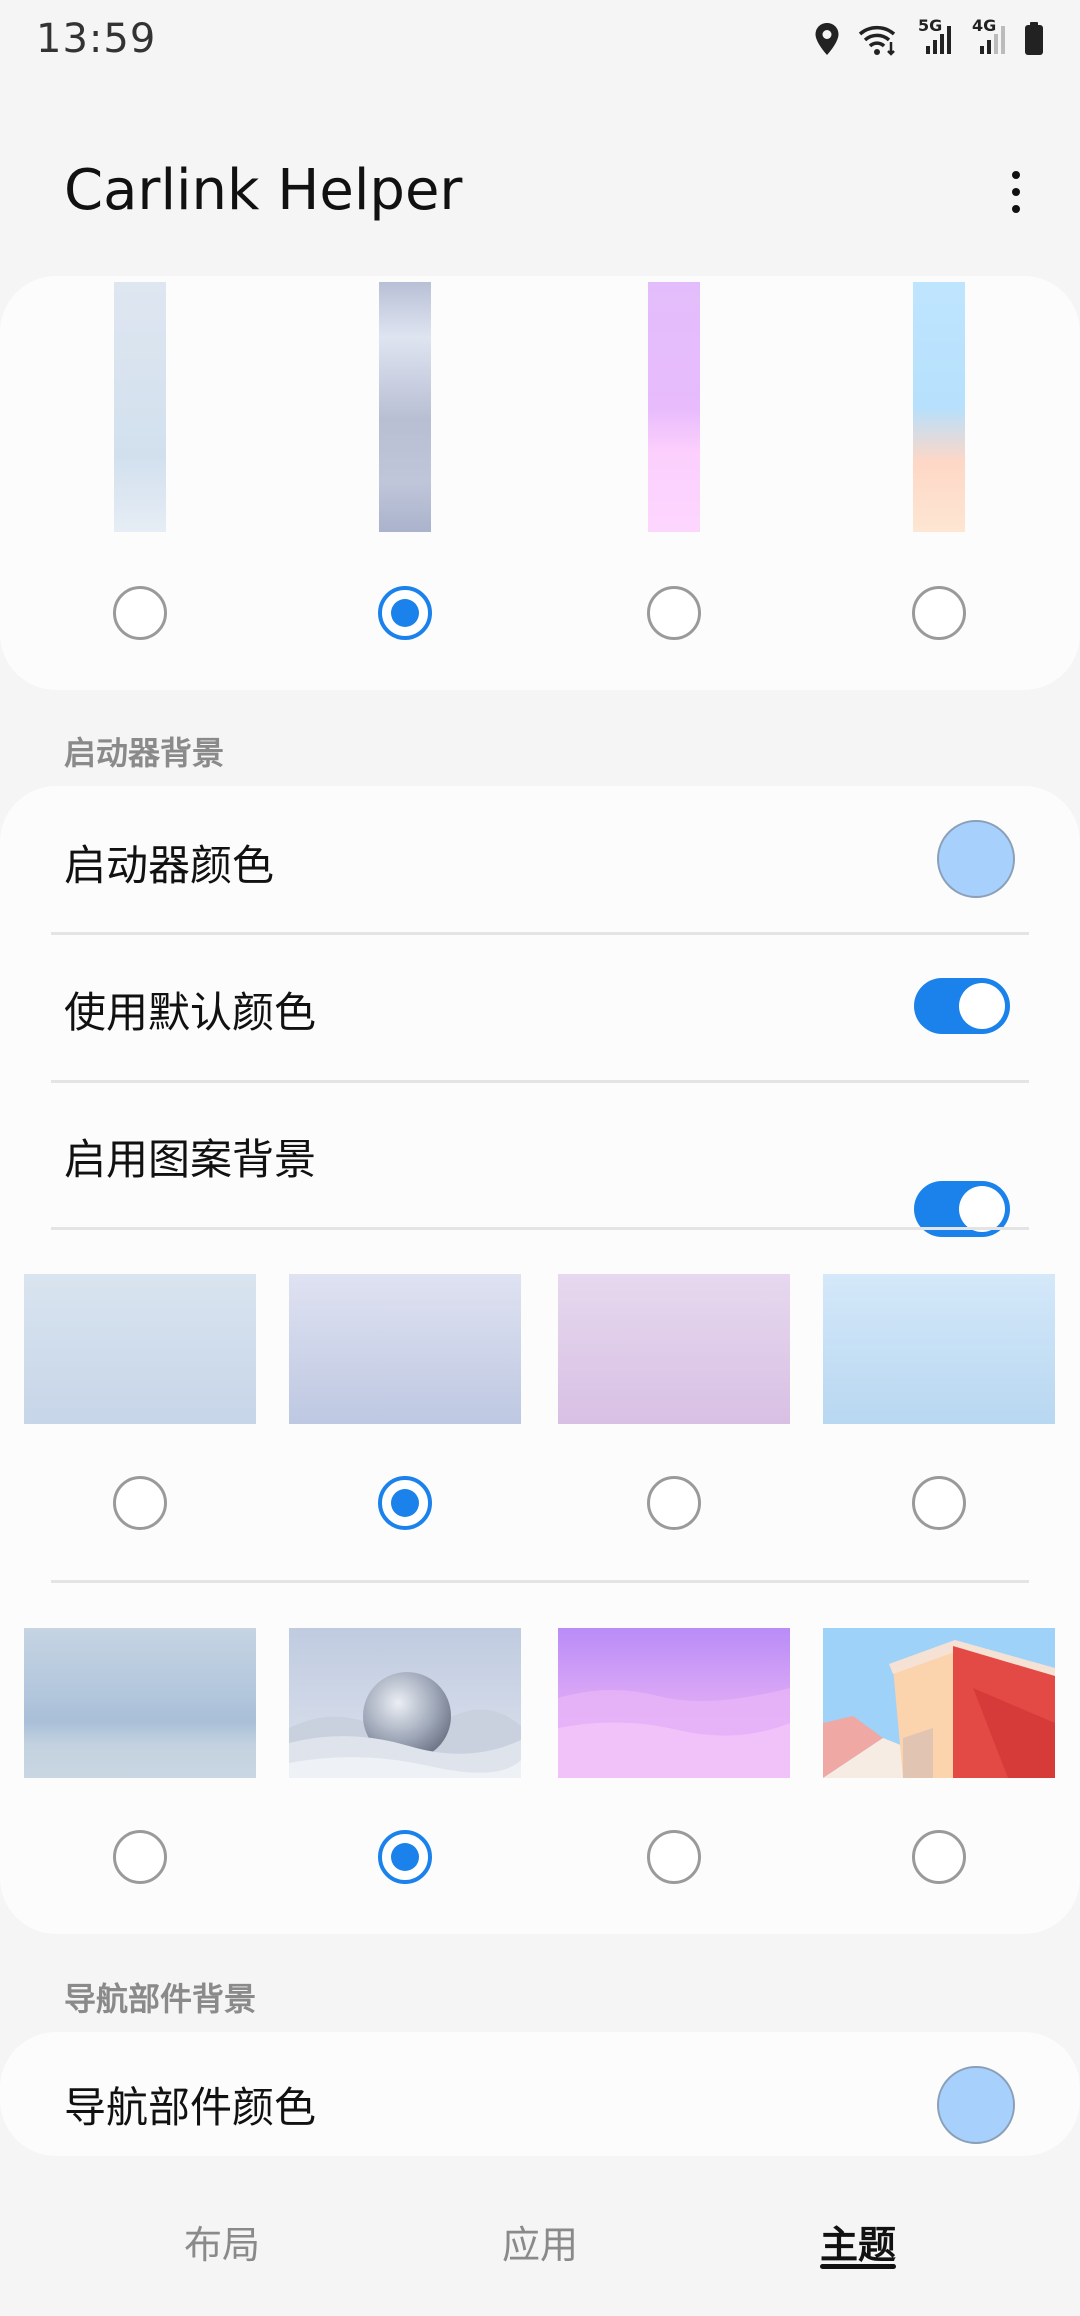  What do you see at coordinates (939, 407) in the screenshot?
I see `dock-style-sky-peach` at bounding box center [939, 407].